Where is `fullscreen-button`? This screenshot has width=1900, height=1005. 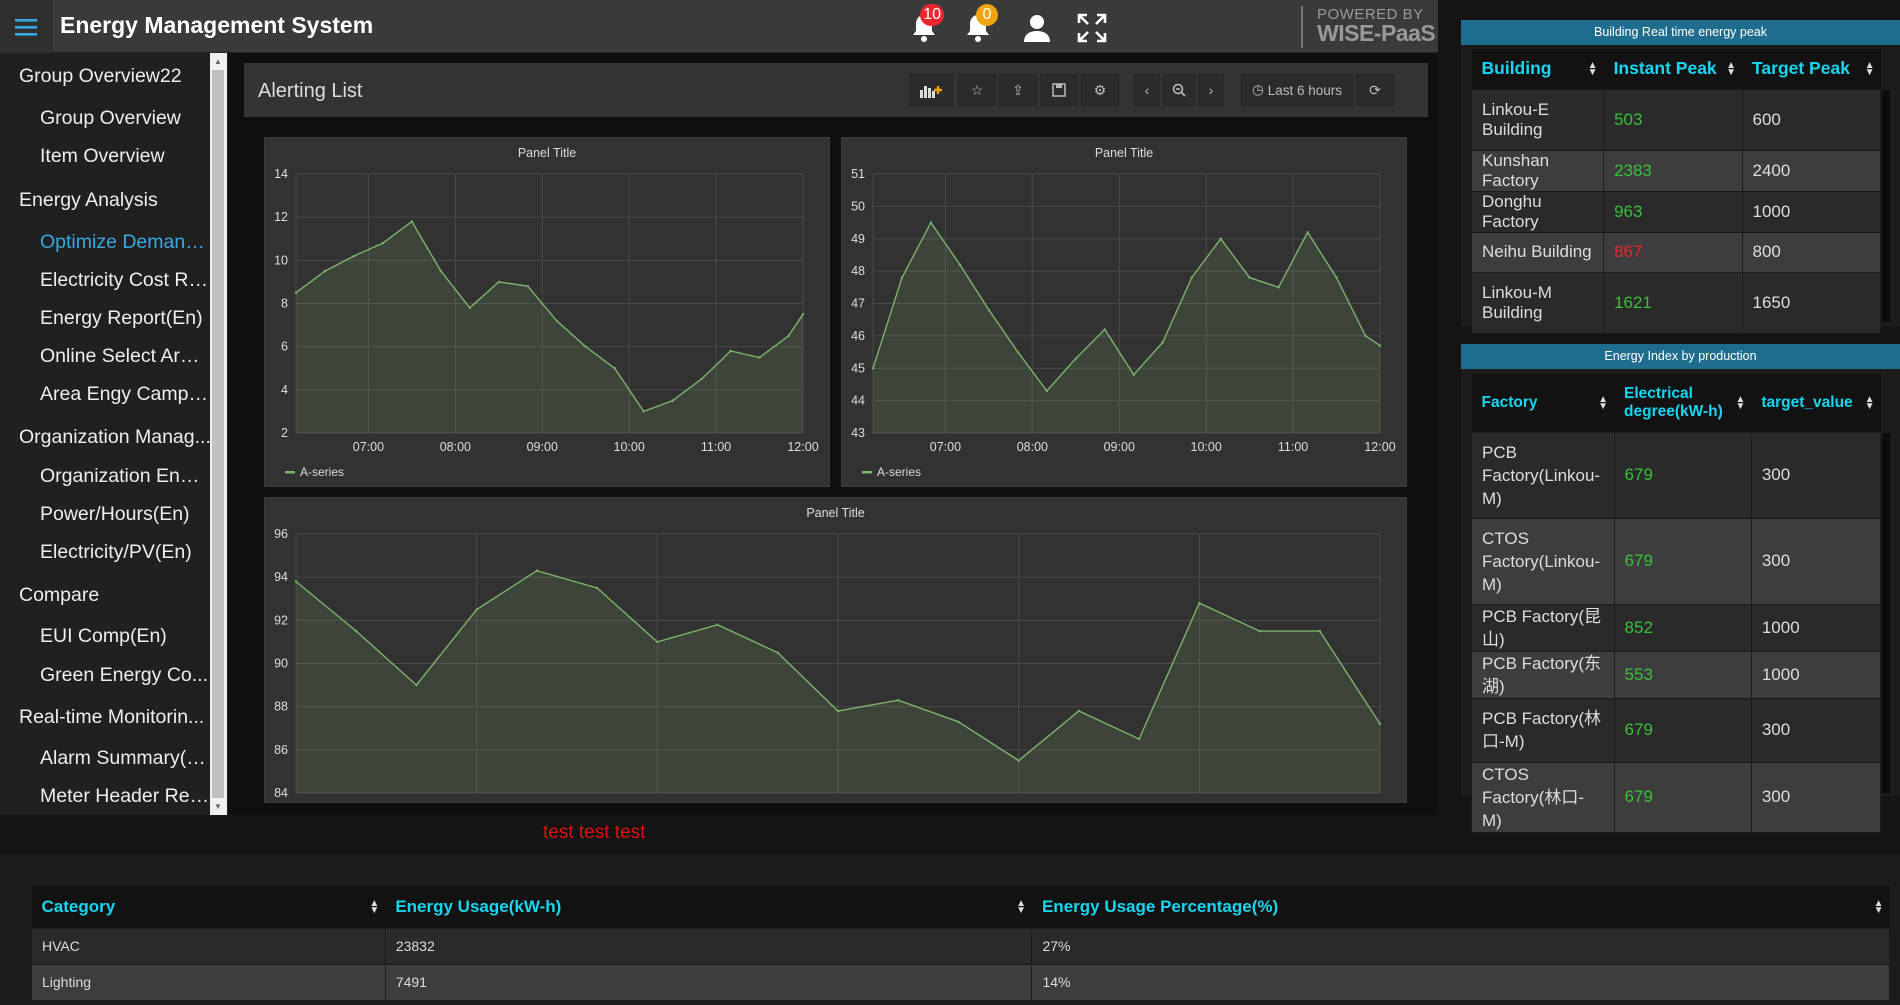 fullscreen-button is located at coordinates (1092, 28).